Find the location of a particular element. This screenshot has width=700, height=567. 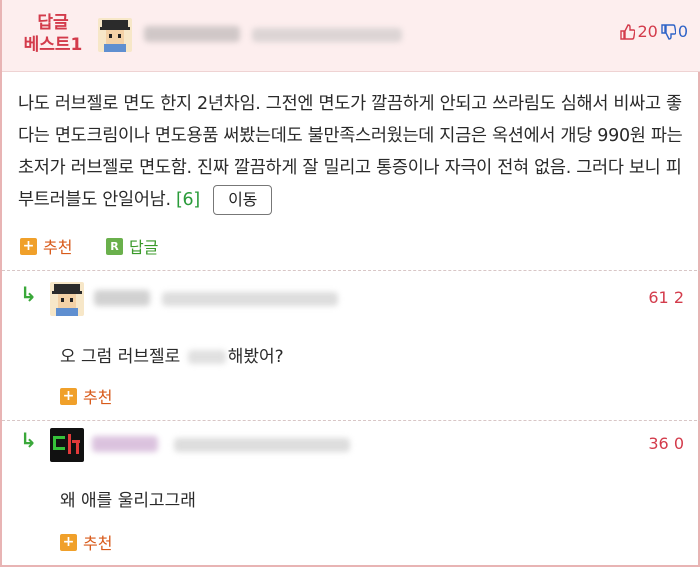

reply-button: R 답글 is located at coordinates (132, 246).